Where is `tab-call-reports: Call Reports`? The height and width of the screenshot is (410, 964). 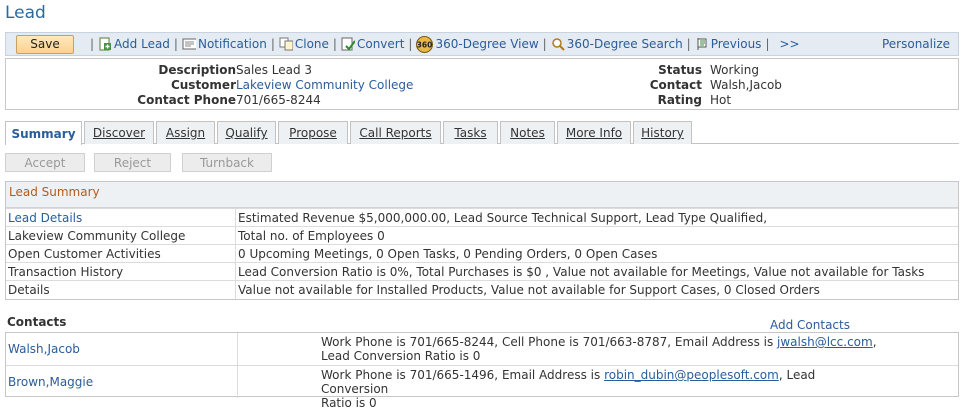
tab-call-reports: Call Reports is located at coordinates (395, 132).